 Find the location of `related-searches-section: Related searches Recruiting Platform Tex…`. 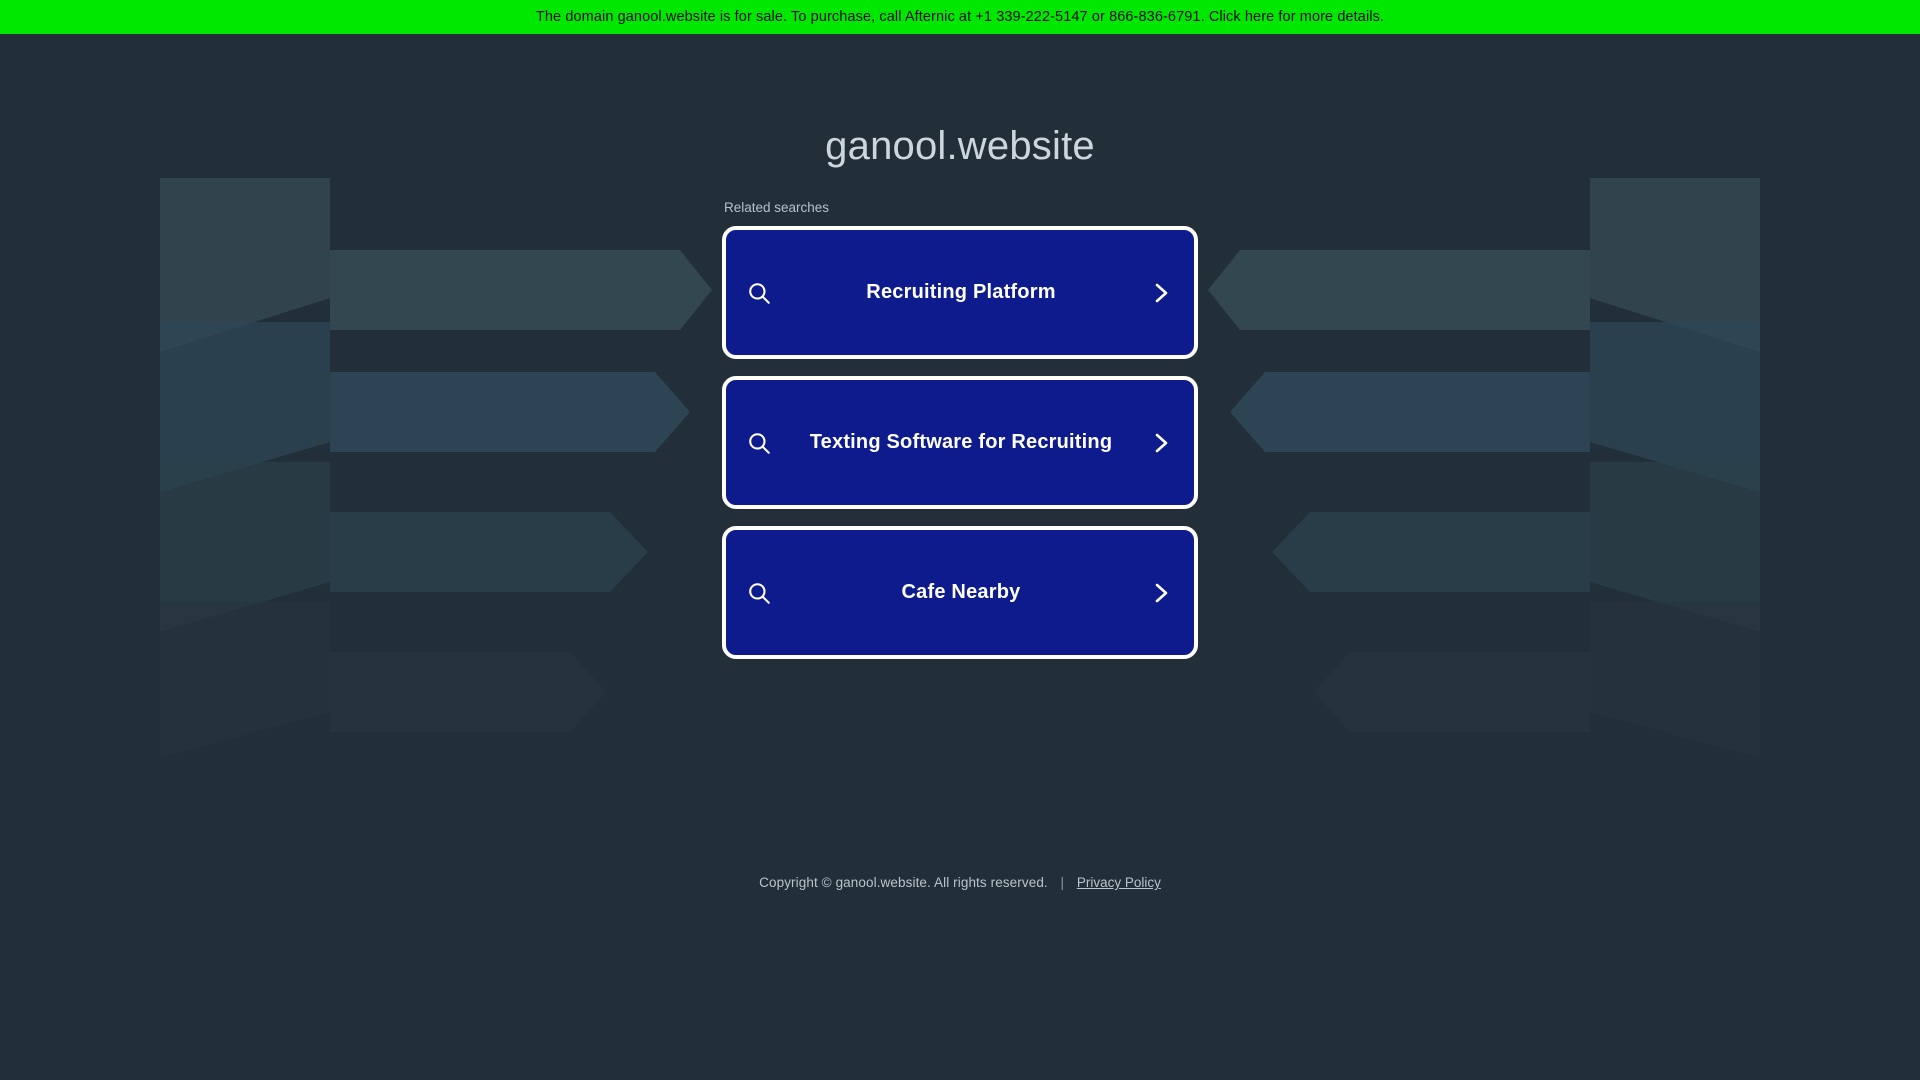

related-searches-section: Related searches Recruiting Platform Tex… is located at coordinates (960, 429).